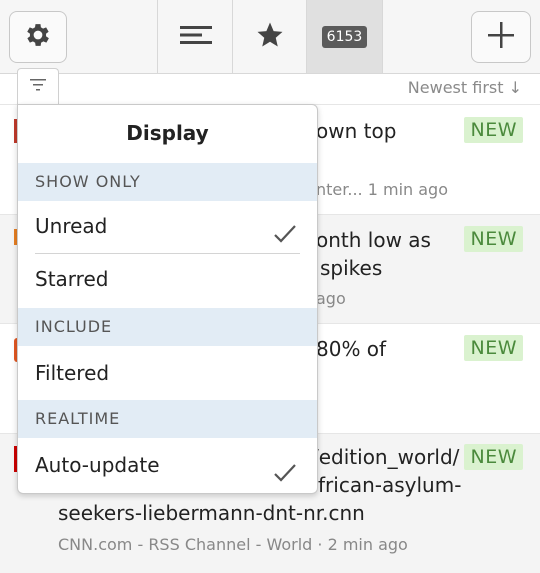 Image resolution: width=540 pixels, height=573 pixels. What do you see at coordinates (285, 473) in the screenshot?
I see `checkmark-icon` at bounding box center [285, 473].